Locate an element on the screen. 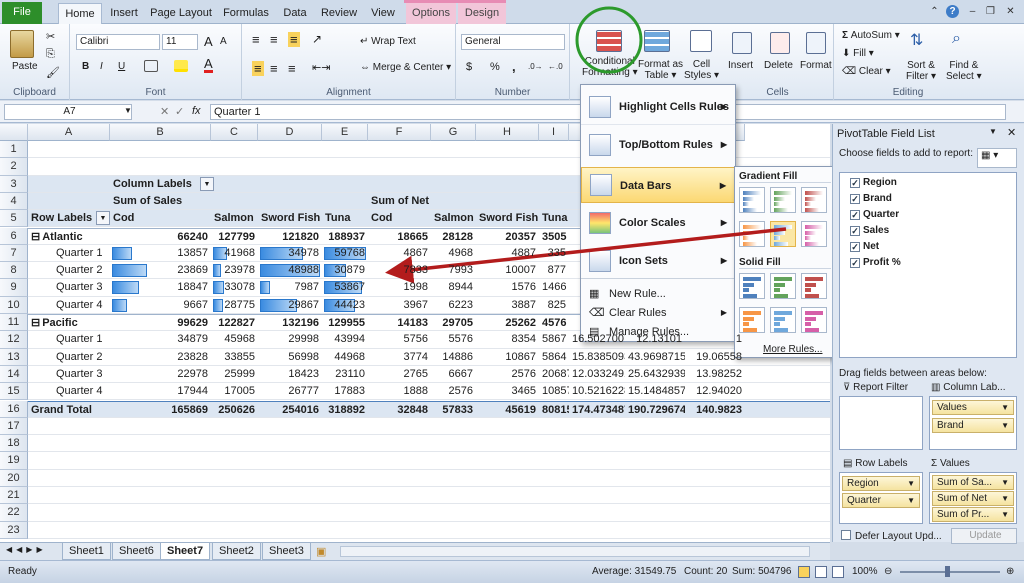 The height and width of the screenshot is (583, 1024). paste-button: Paste is located at coordinates (25, 66).